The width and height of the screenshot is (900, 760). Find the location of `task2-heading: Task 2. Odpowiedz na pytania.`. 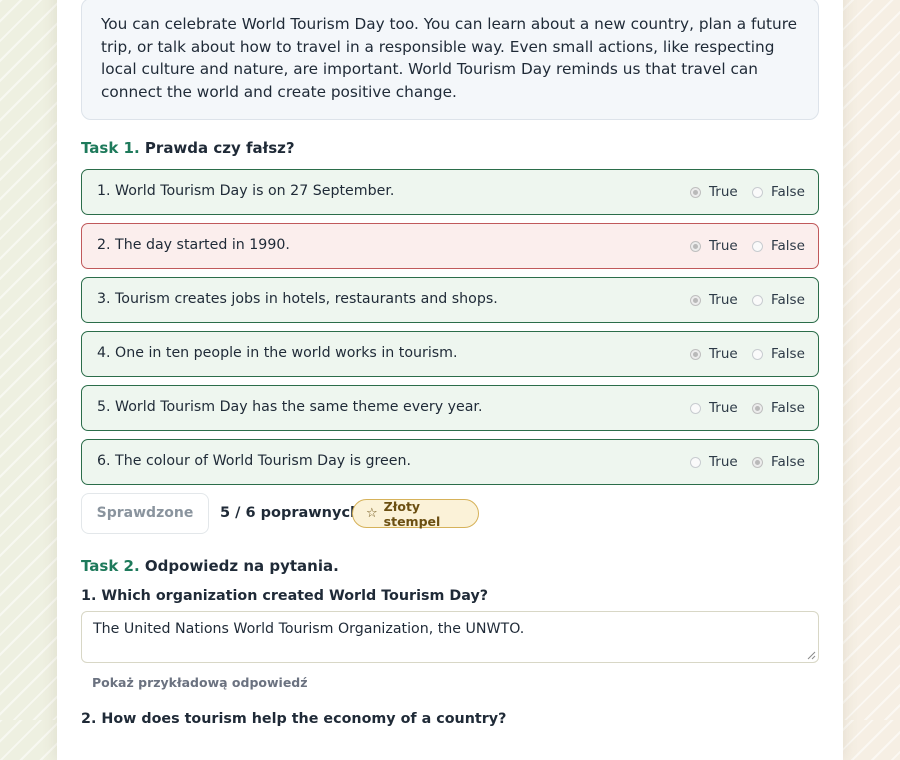

task2-heading: Task 2. Odpowiedz na pytania. is located at coordinates (210, 566).